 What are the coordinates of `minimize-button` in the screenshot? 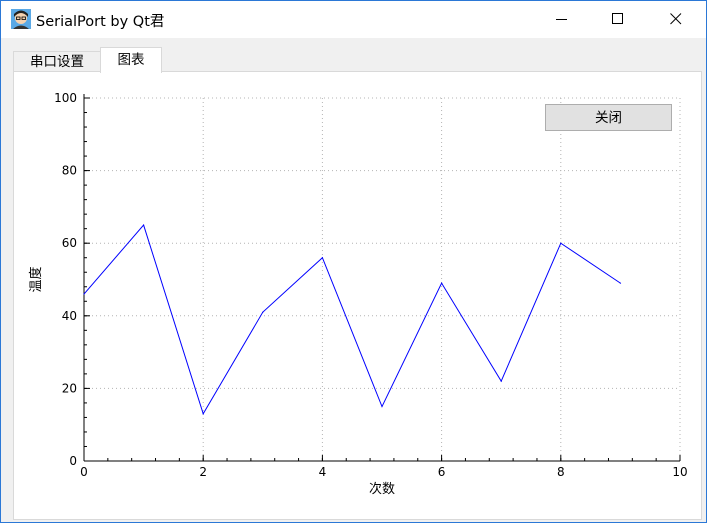 It's located at (562, 19).